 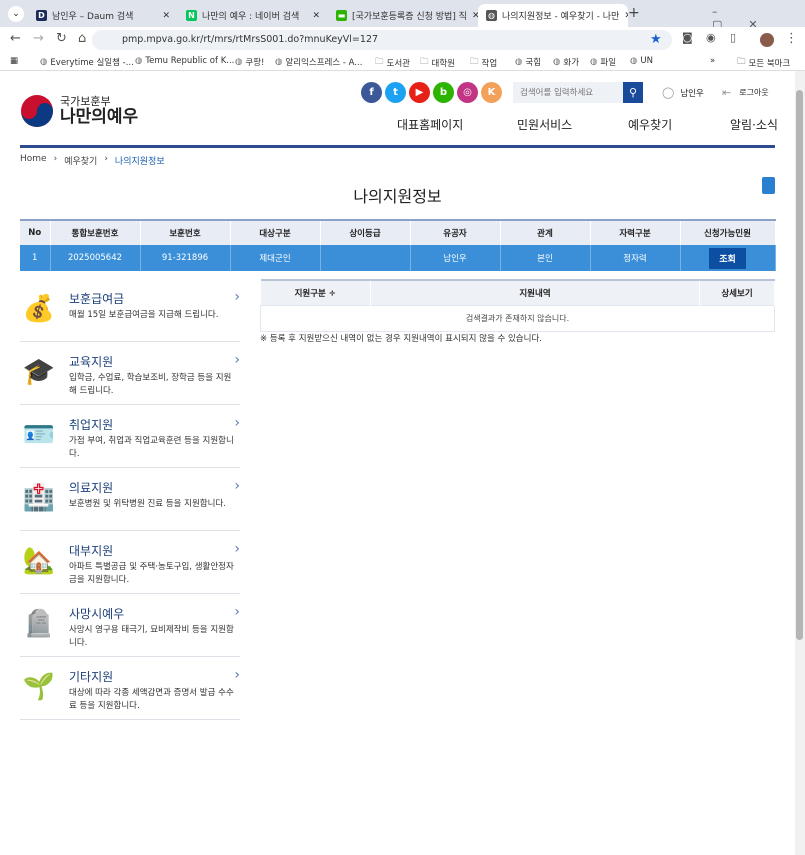 What do you see at coordinates (97, 299) in the screenshot?
I see `support-title: 보훈급여금` at bounding box center [97, 299].